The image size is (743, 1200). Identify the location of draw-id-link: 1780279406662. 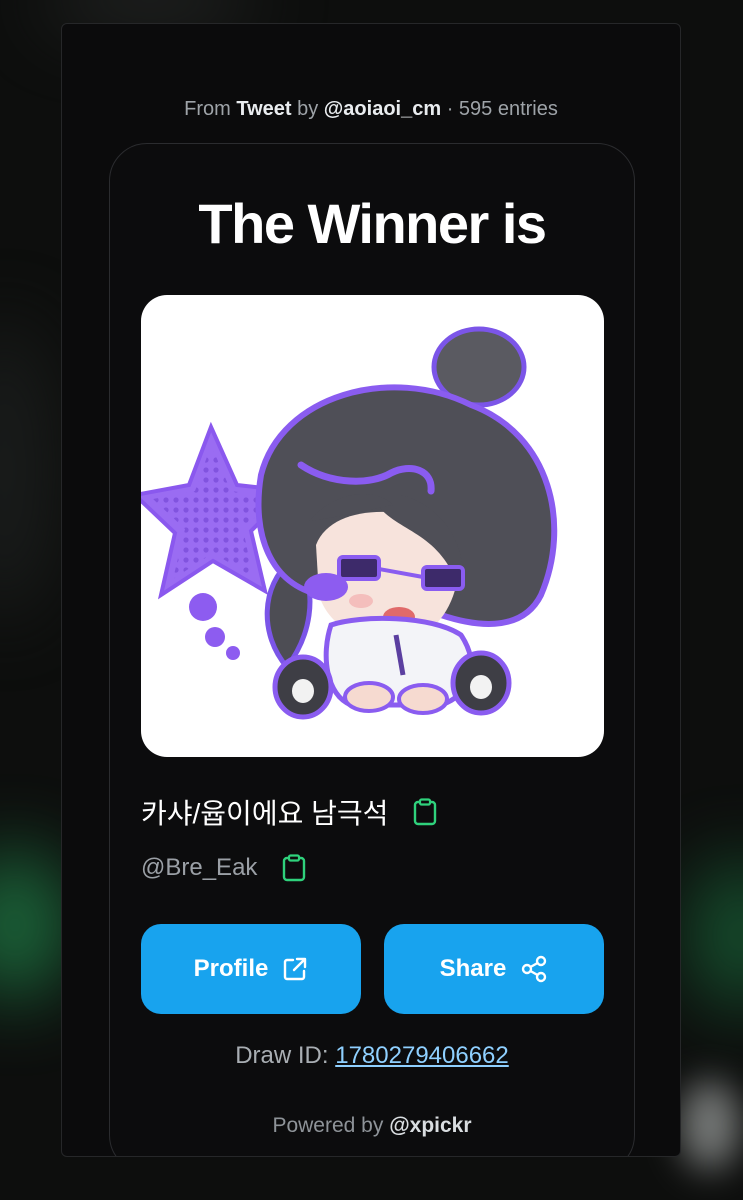
(422, 1055).